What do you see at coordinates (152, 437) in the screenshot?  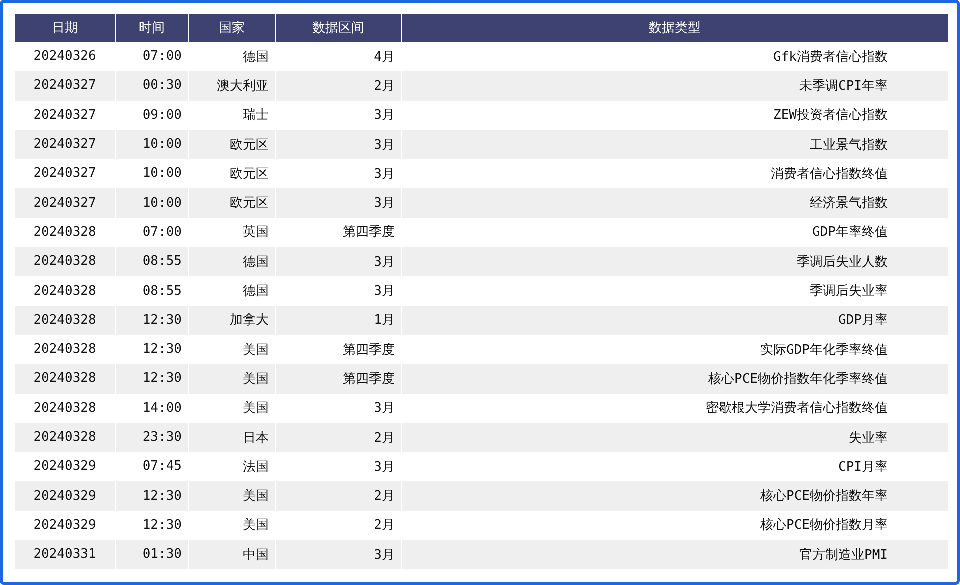 I see `table-cell: 23:30` at bounding box center [152, 437].